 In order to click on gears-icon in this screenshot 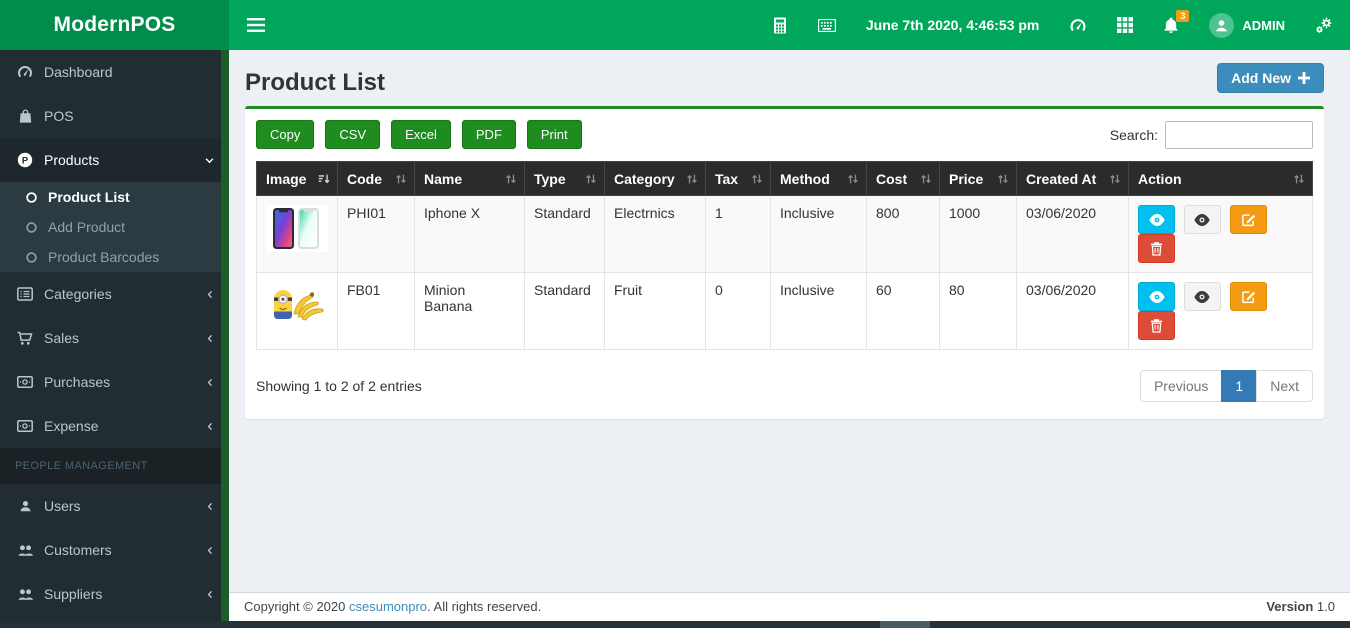, I will do `click(1324, 25)`.